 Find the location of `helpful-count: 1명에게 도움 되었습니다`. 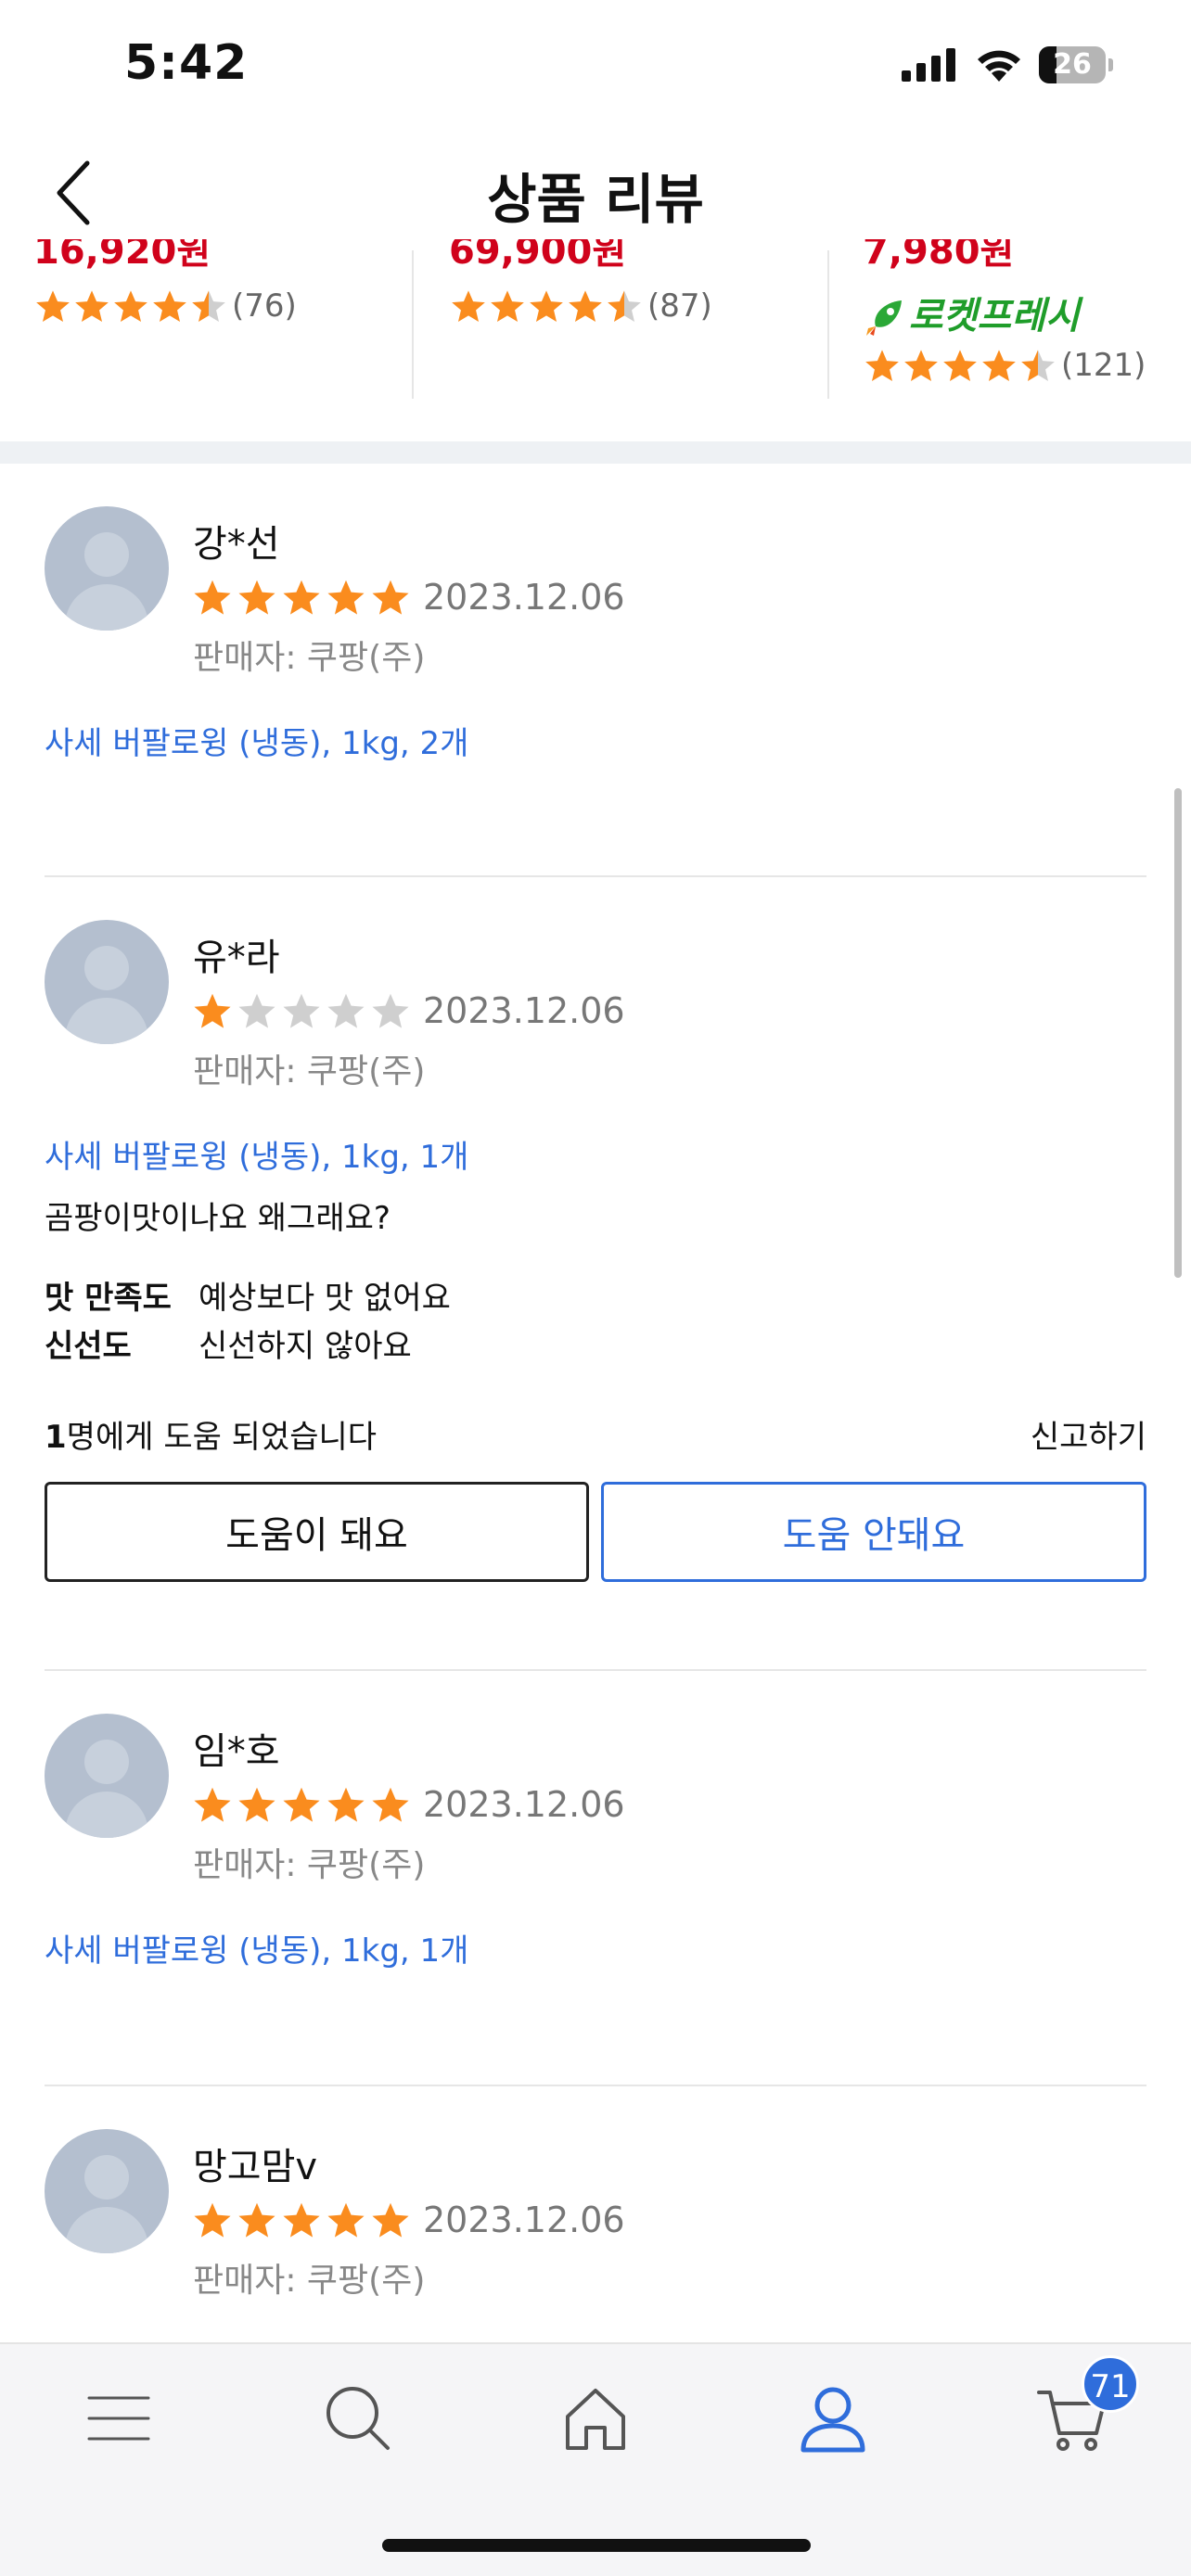

helpful-count: 1명에게 도움 되었습니다 is located at coordinates (211, 1434).